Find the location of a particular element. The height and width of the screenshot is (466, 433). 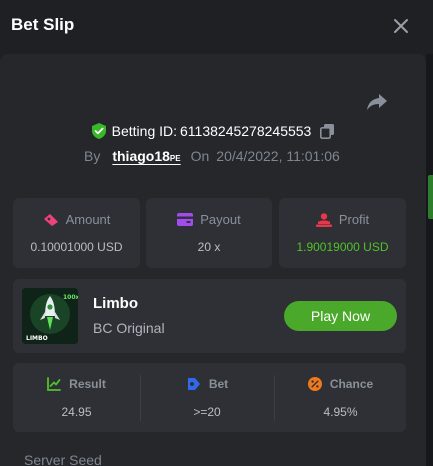

copy-icon is located at coordinates (327, 131).